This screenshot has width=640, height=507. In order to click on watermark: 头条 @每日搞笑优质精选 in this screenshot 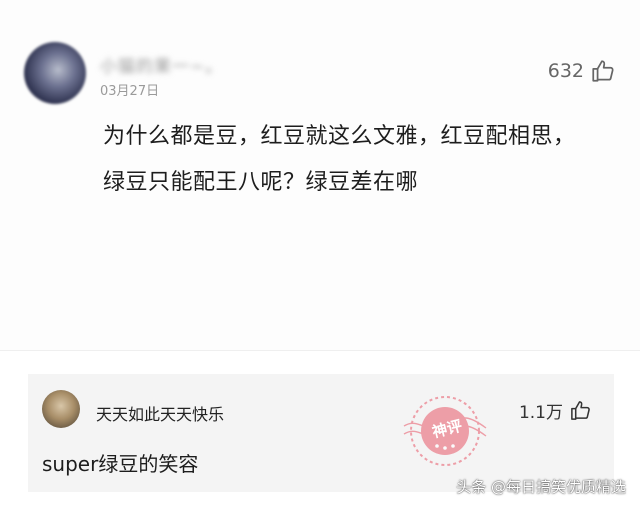, I will do `click(541, 487)`.